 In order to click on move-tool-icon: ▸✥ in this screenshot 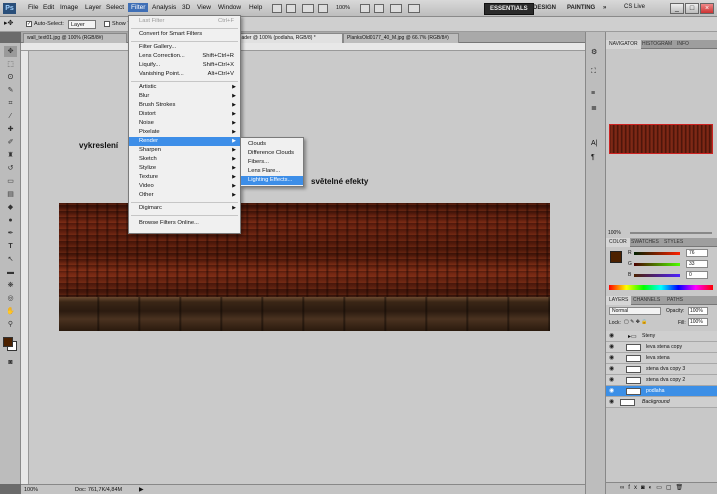, I will do `click(12, 24)`.